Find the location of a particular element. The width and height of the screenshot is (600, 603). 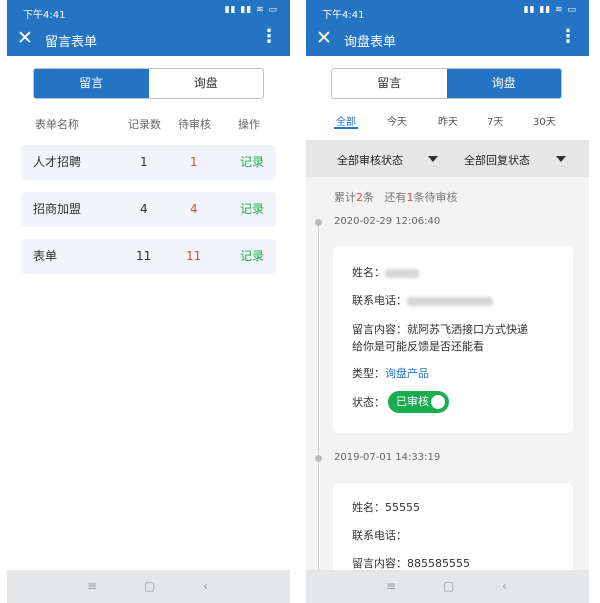

timeline-line is located at coordinates (318, 412).